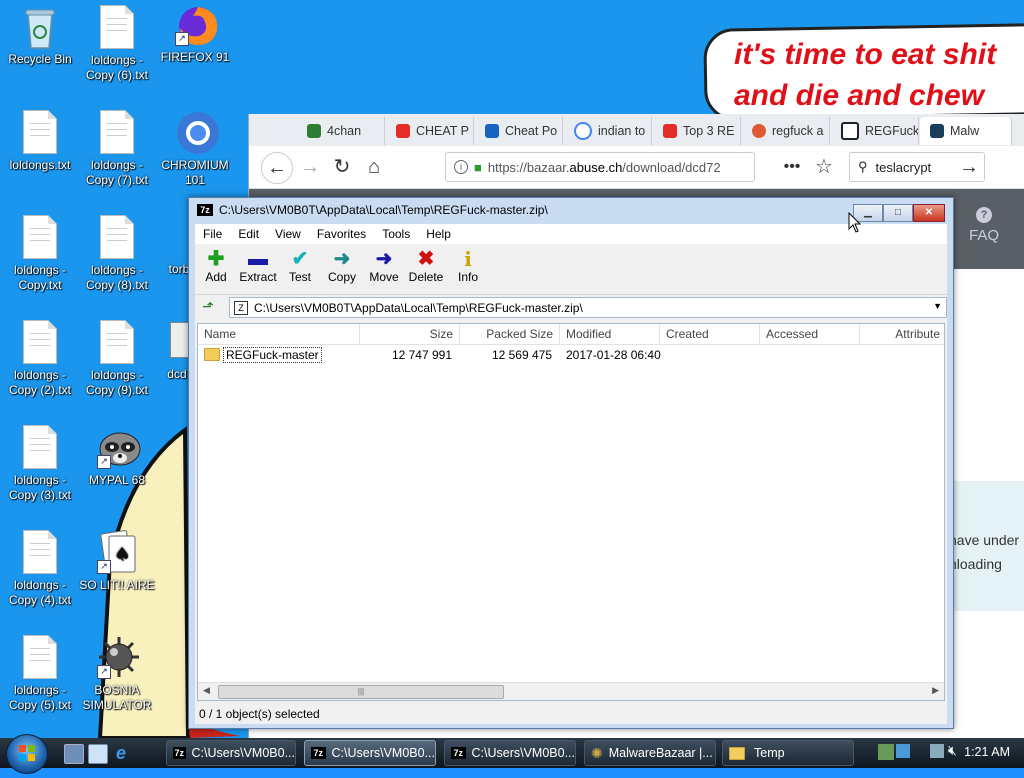  Describe the element at coordinates (863, 166) in the screenshot. I see `search-icon: ⚲` at that location.